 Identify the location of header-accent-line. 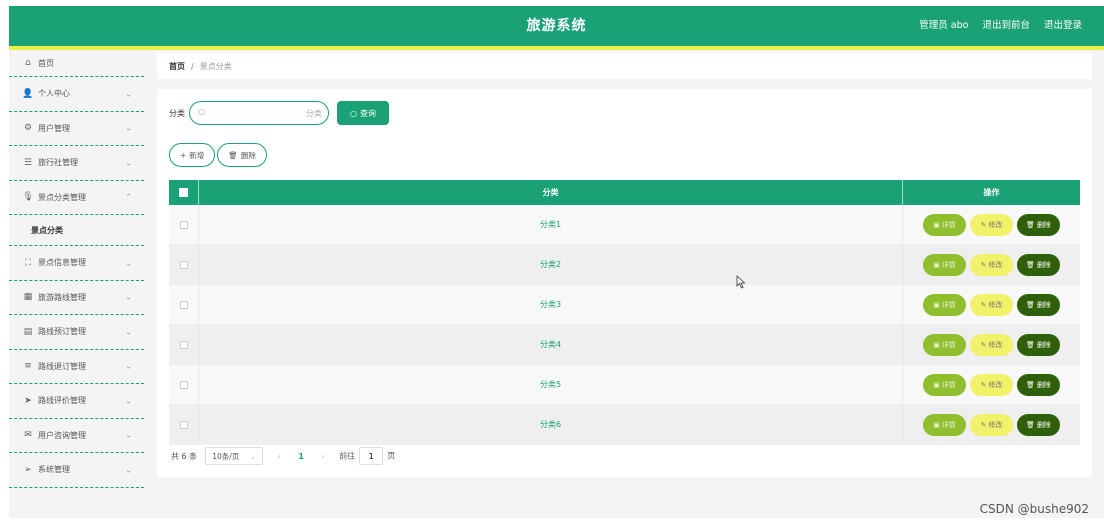
(556, 48).